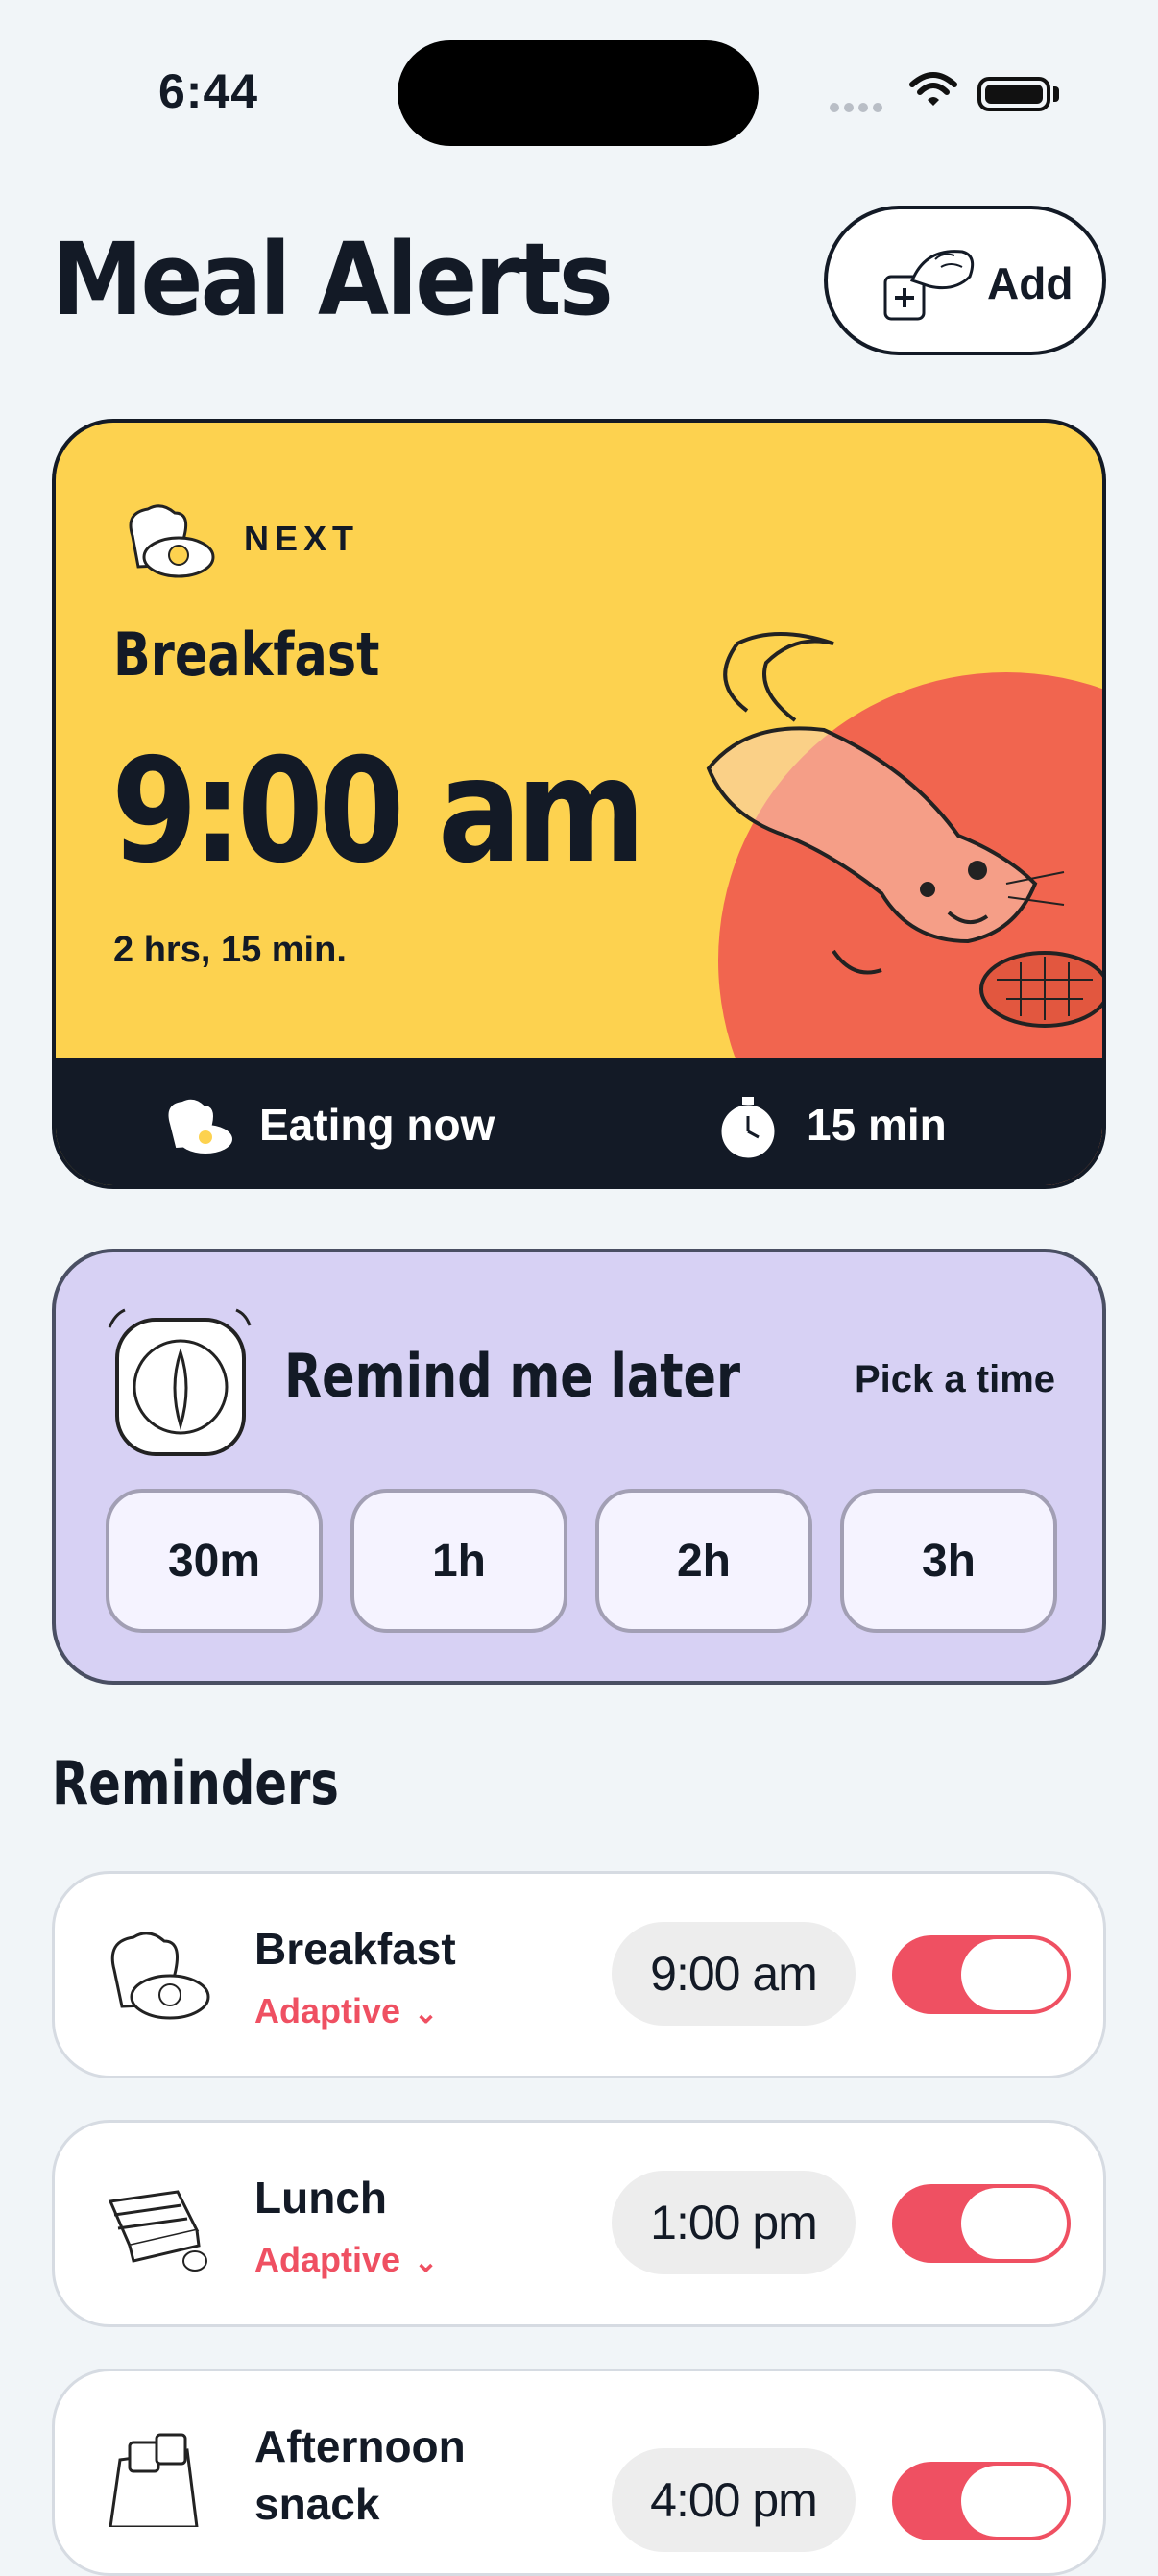  What do you see at coordinates (246, 655) in the screenshot?
I see `next-meal-name: Breakfast` at bounding box center [246, 655].